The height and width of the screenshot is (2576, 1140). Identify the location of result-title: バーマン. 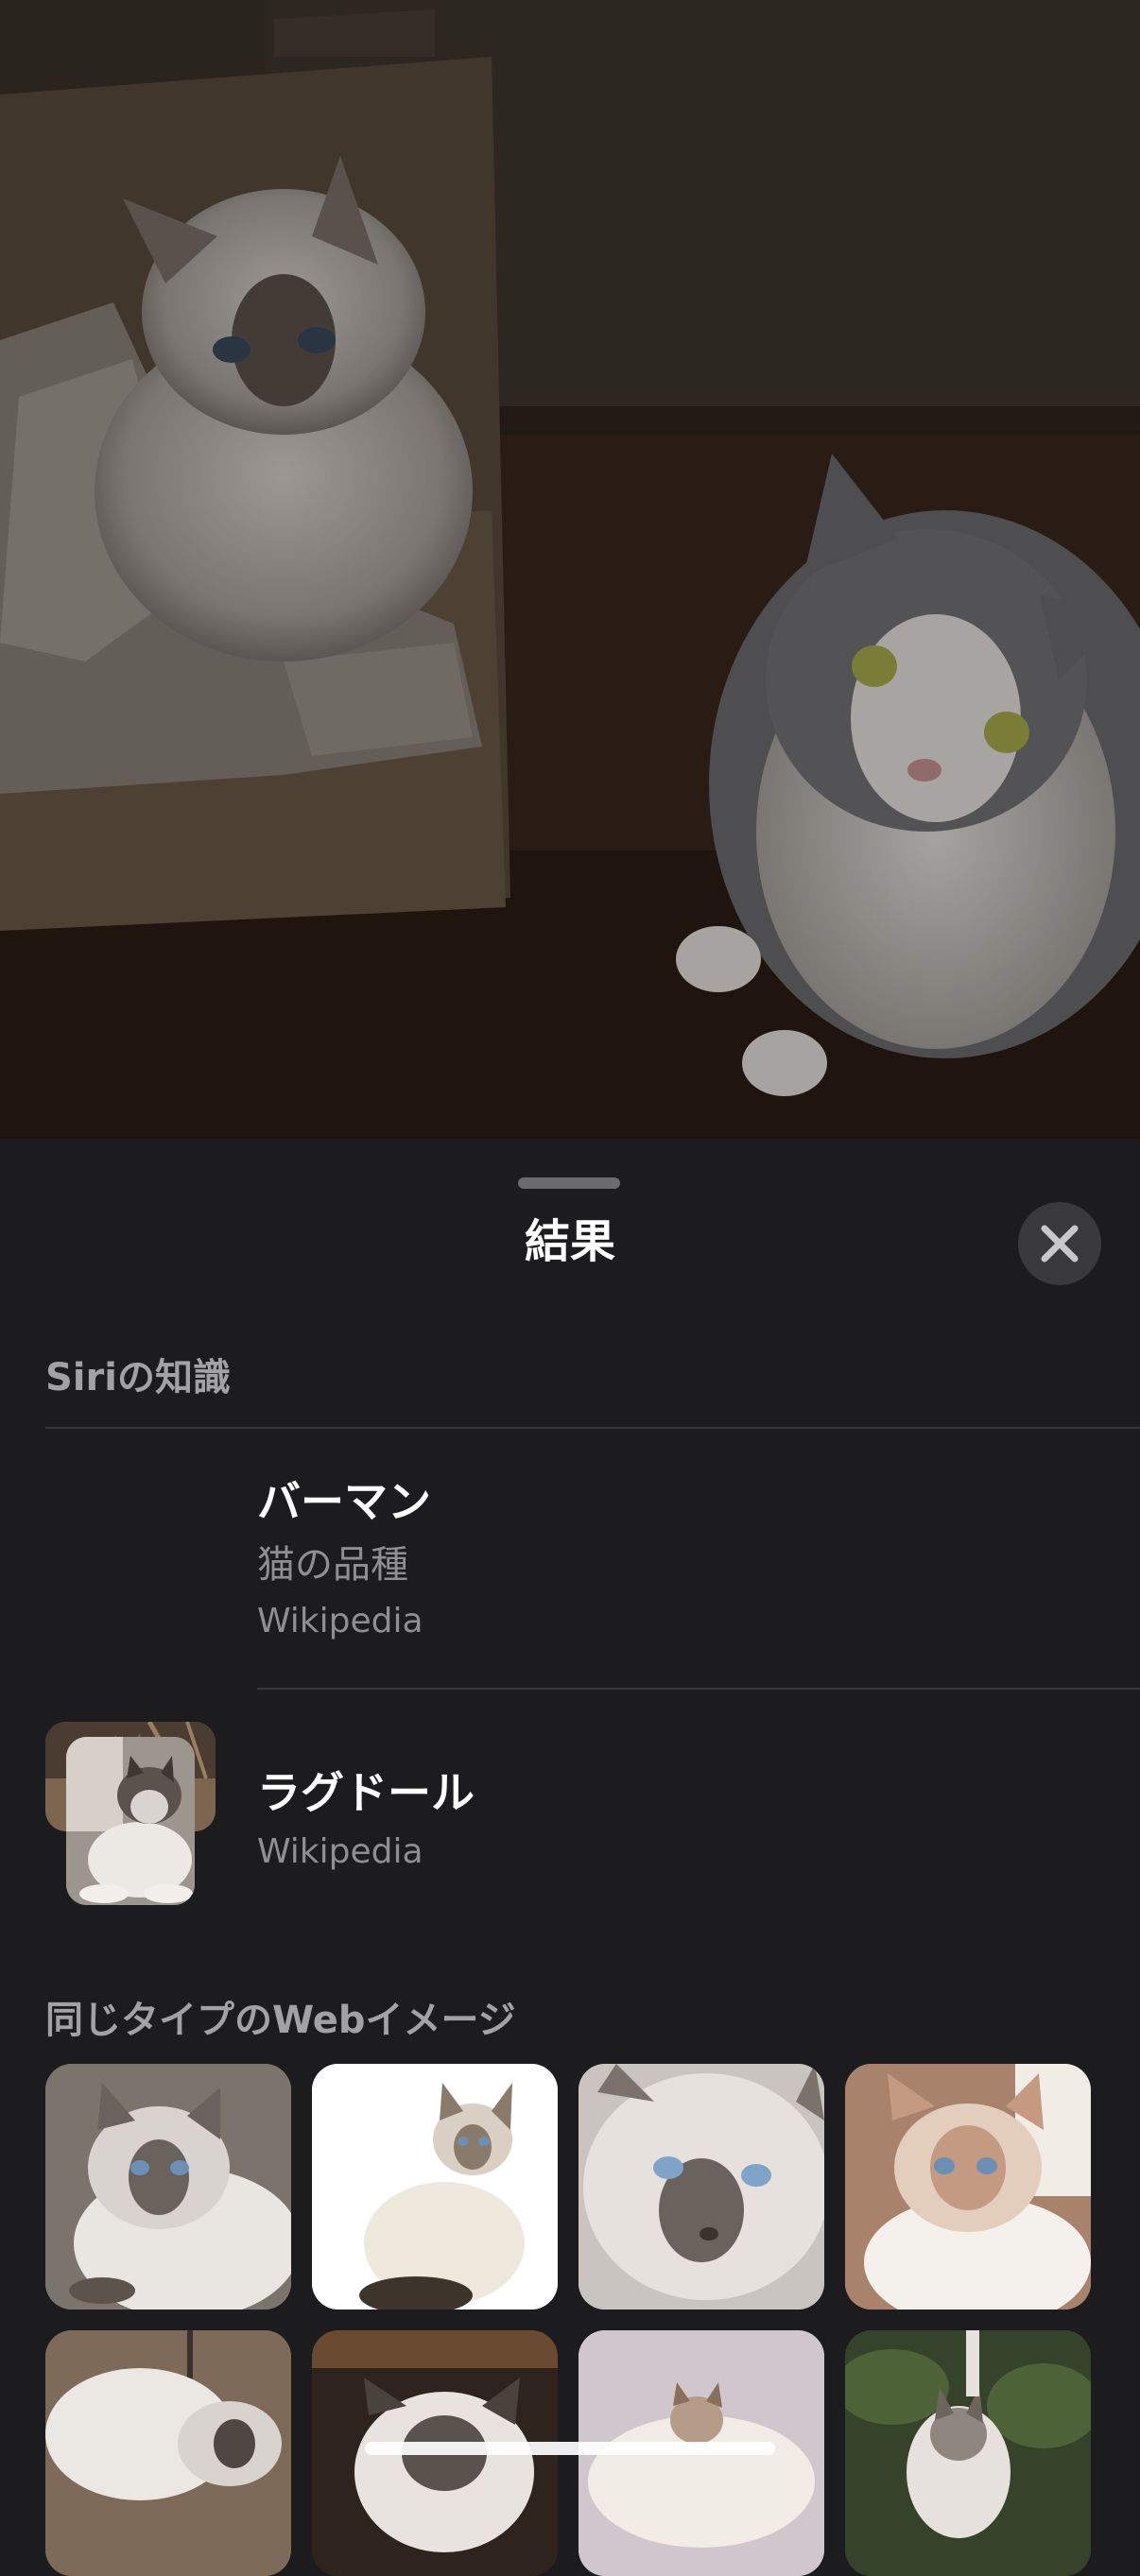
(344, 1501).